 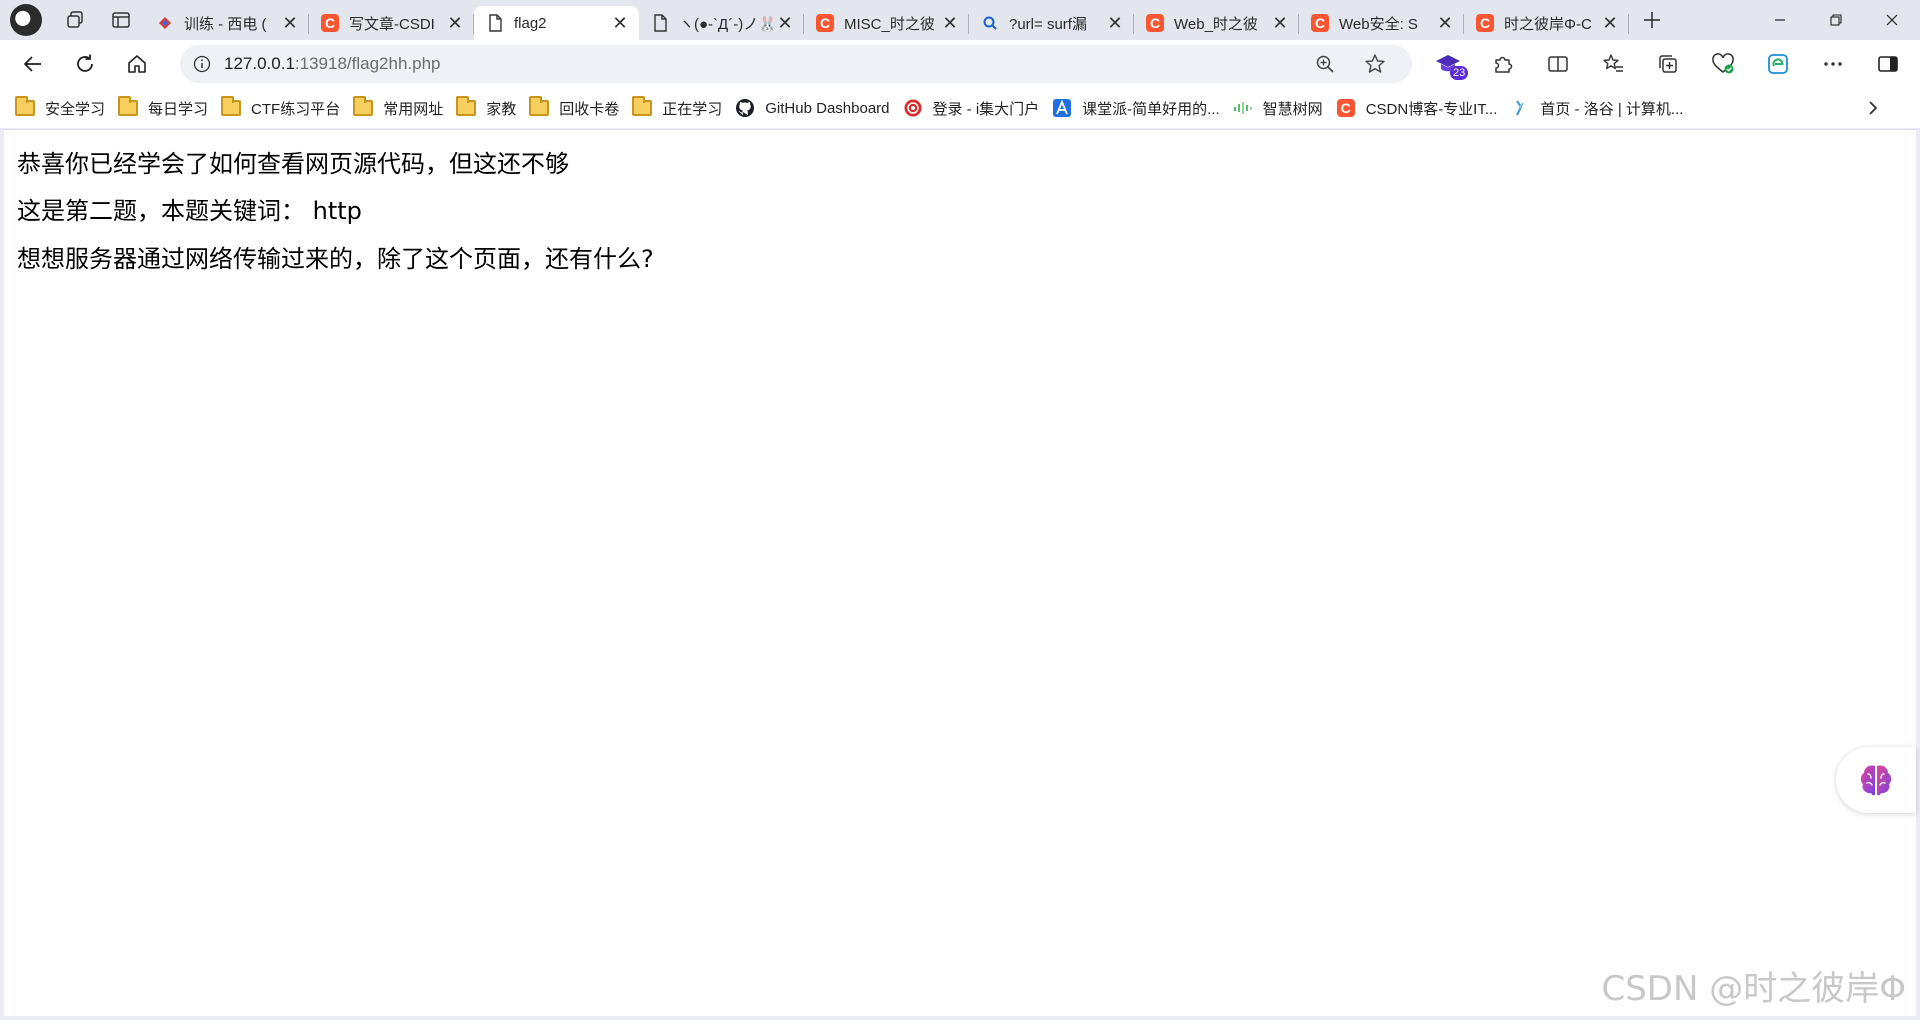 I want to click on browser-essentials-button, so click(x=1722, y=64).